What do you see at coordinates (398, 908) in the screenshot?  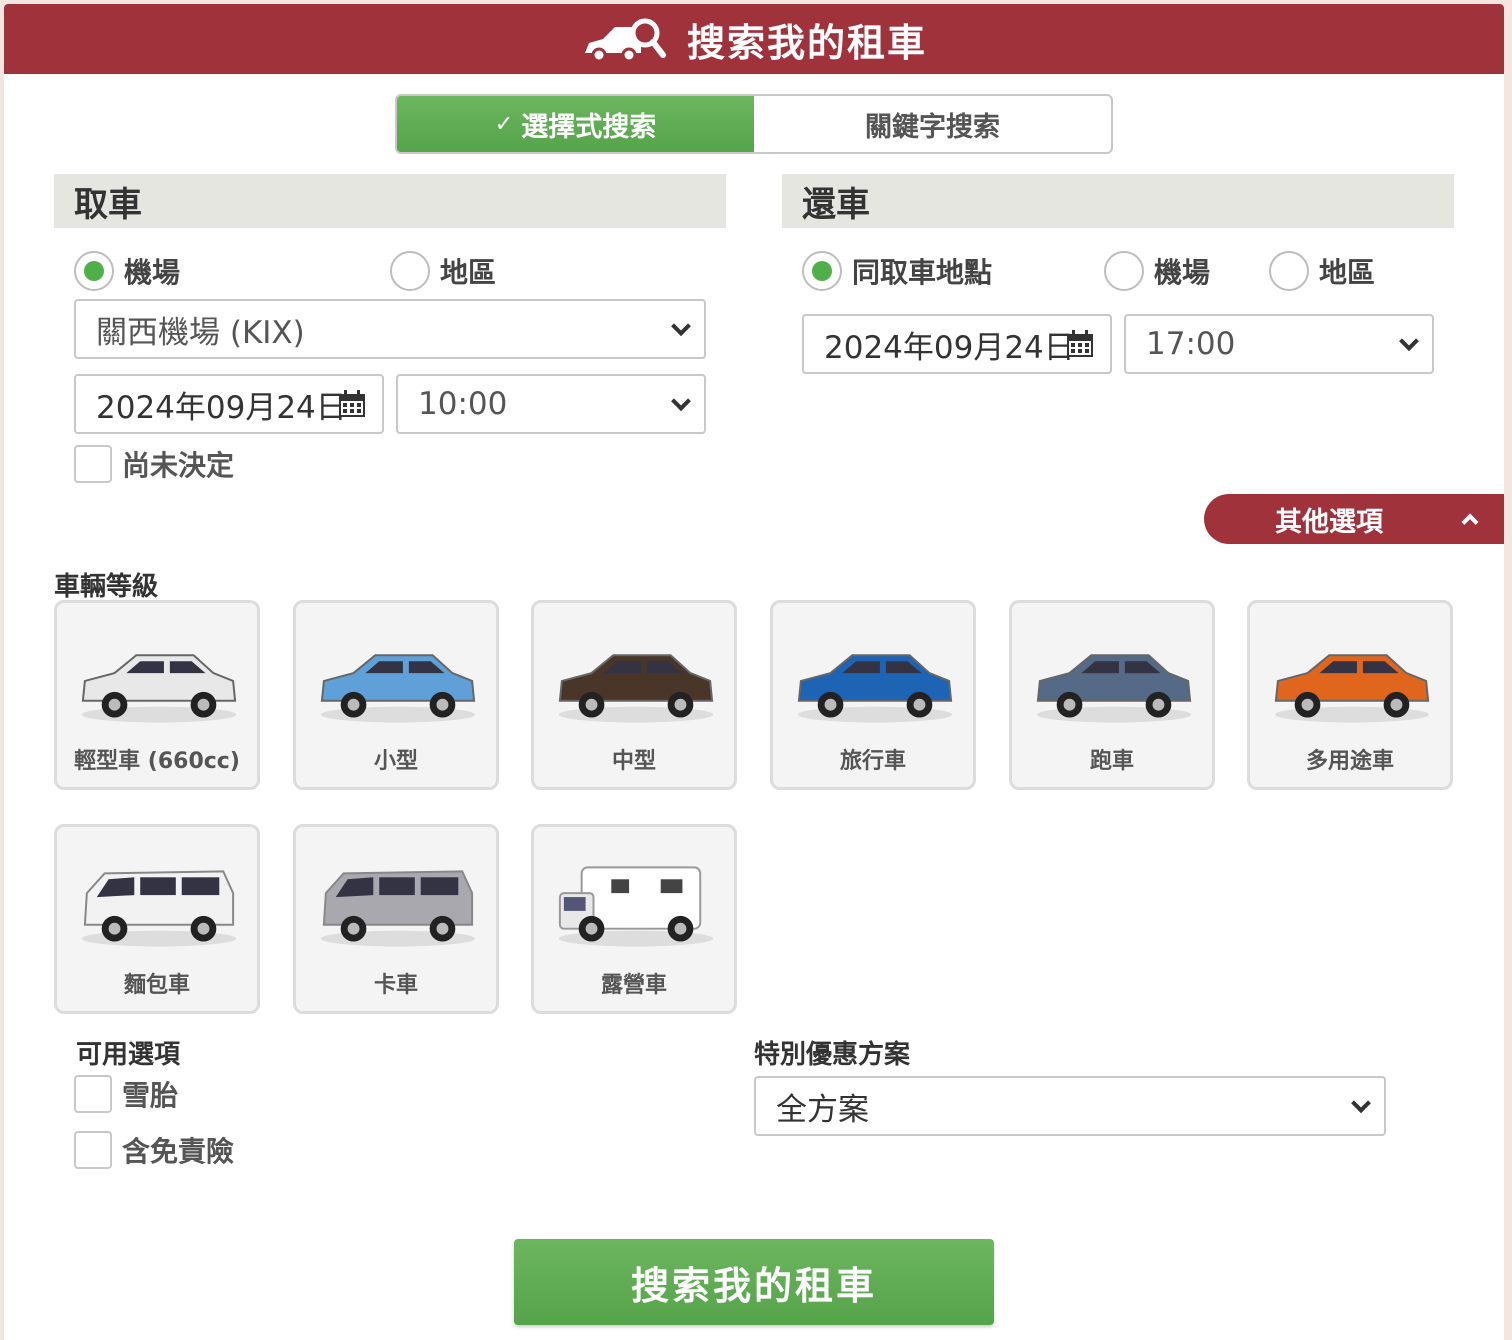 I see `van-car-icon` at bounding box center [398, 908].